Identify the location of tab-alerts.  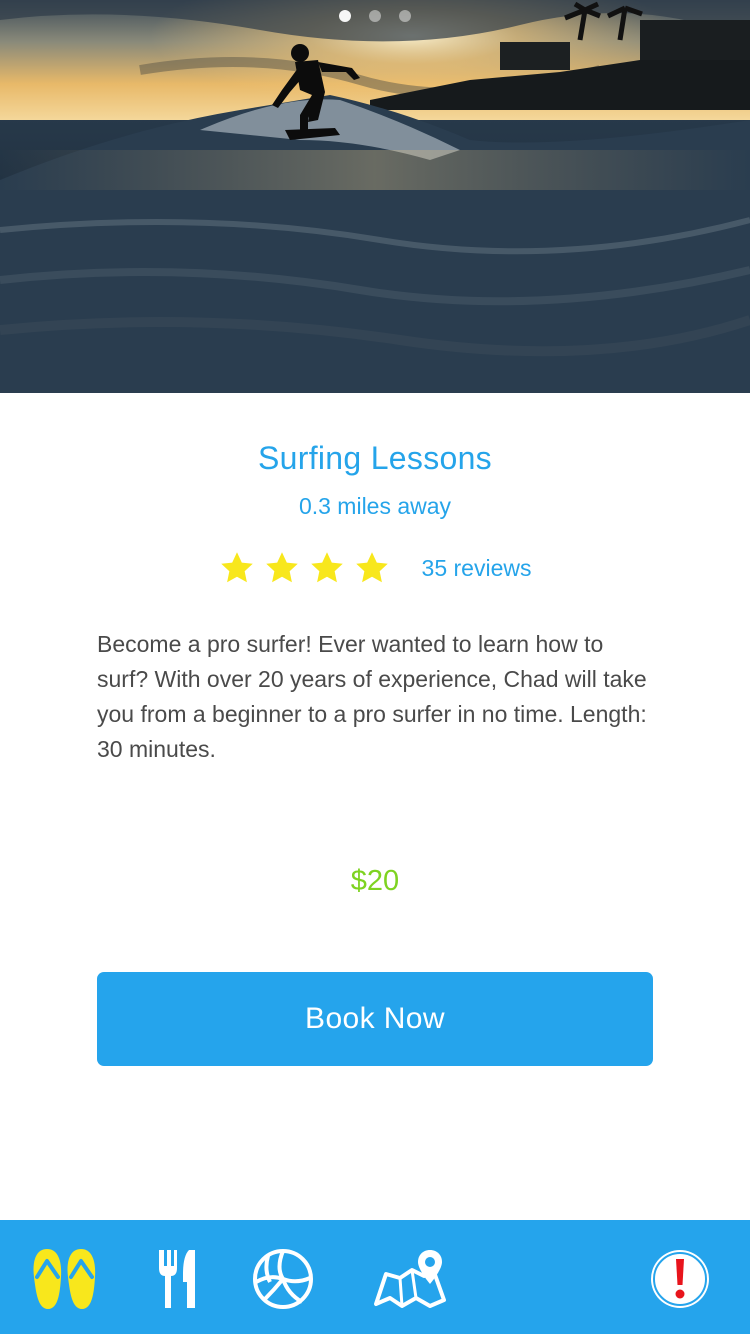
(680, 1279).